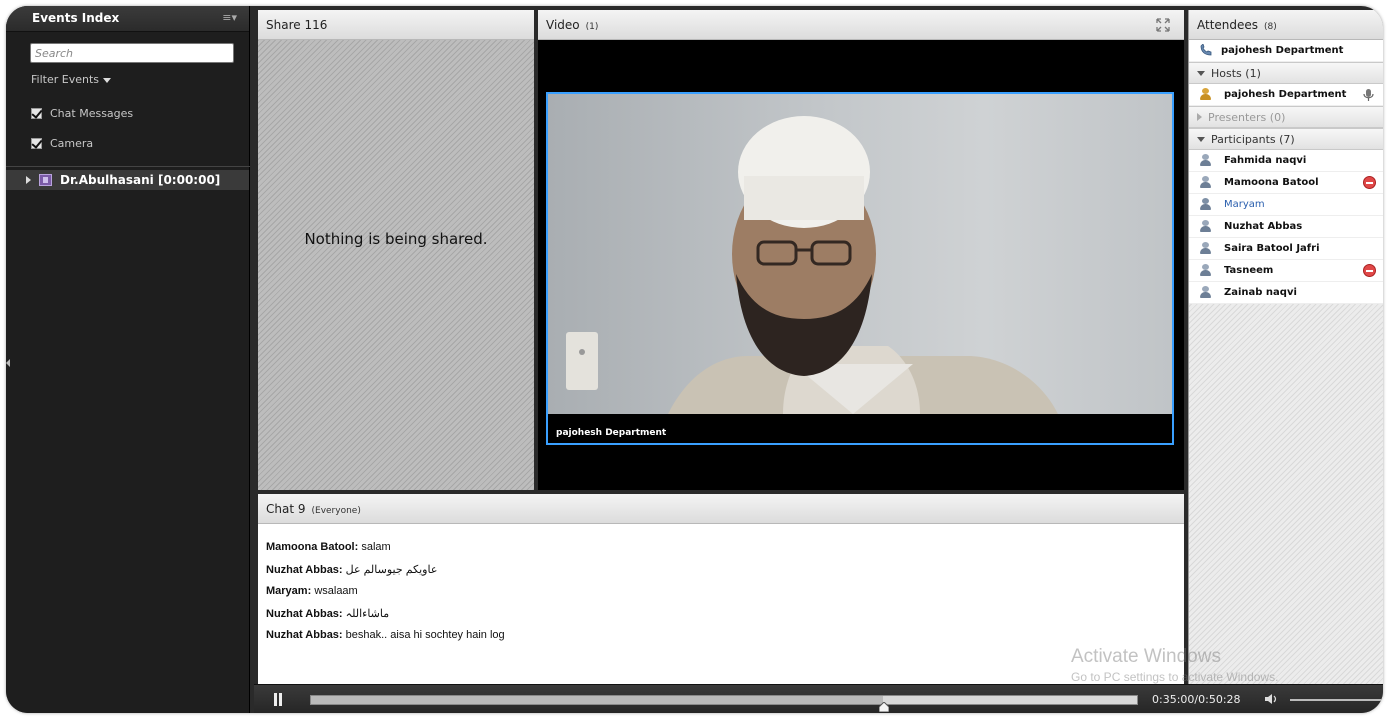 The width and height of the screenshot is (1389, 719). What do you see at coordinates (592, 27) in the screenshot?
I see `video-count: (1)` at bounding box center [592, 27].